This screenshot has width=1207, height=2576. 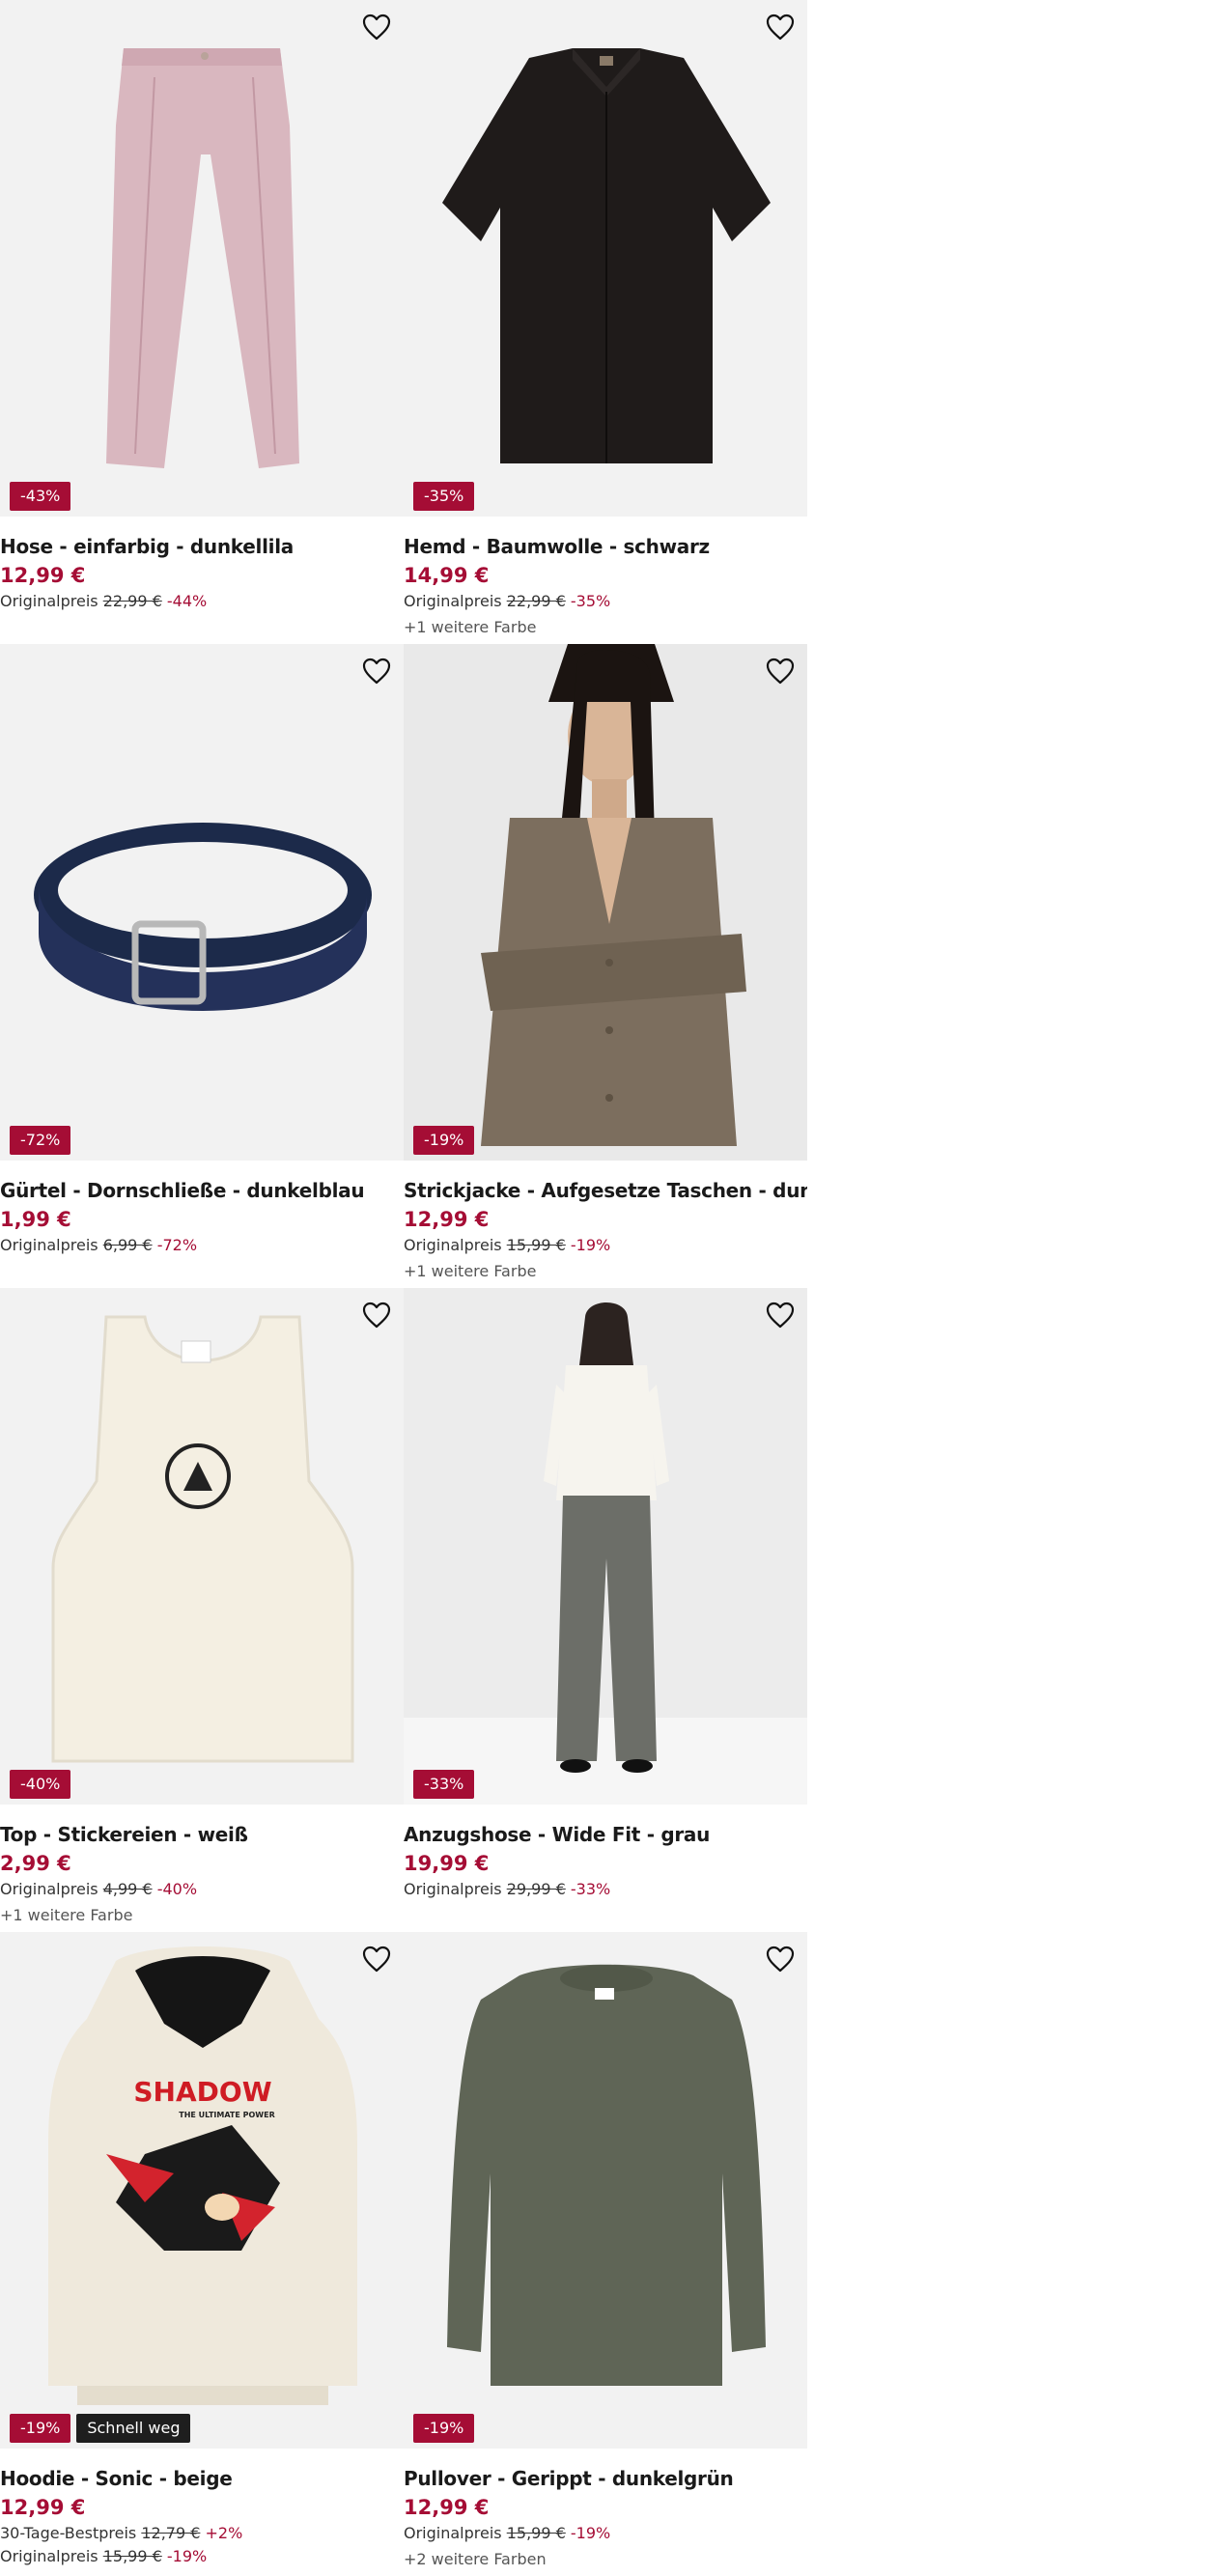 I want to click on badges: -40%, so click(x=40, y=1785).